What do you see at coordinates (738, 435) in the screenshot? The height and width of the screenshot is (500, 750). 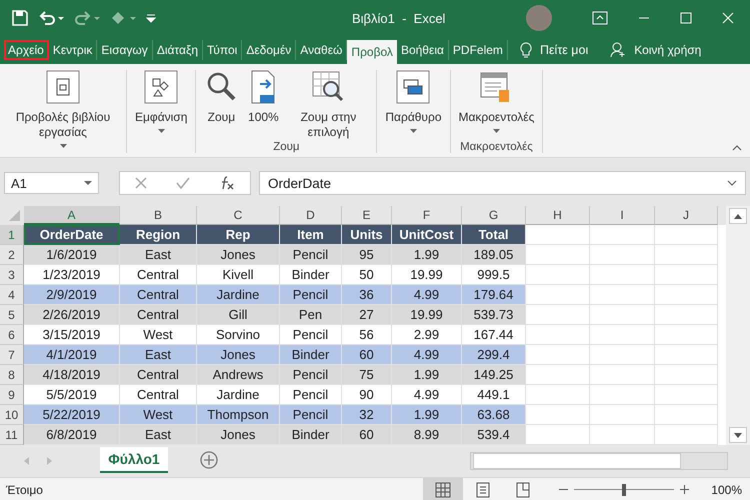 I see `scroll-down-icon` at bounding box center [738, 435].